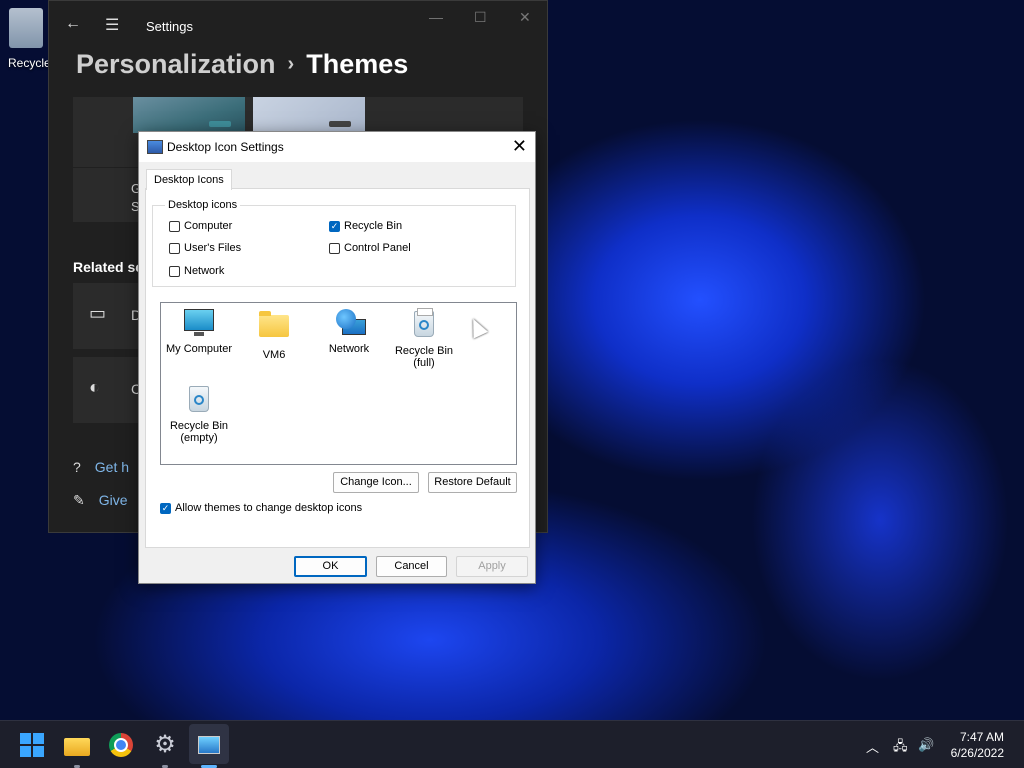 Image resolution: width=1024 pixels, height=768 pixels. Describe the element at coordinates (112, 467) in the screenshot. I see `link-label: Get h` at that location.